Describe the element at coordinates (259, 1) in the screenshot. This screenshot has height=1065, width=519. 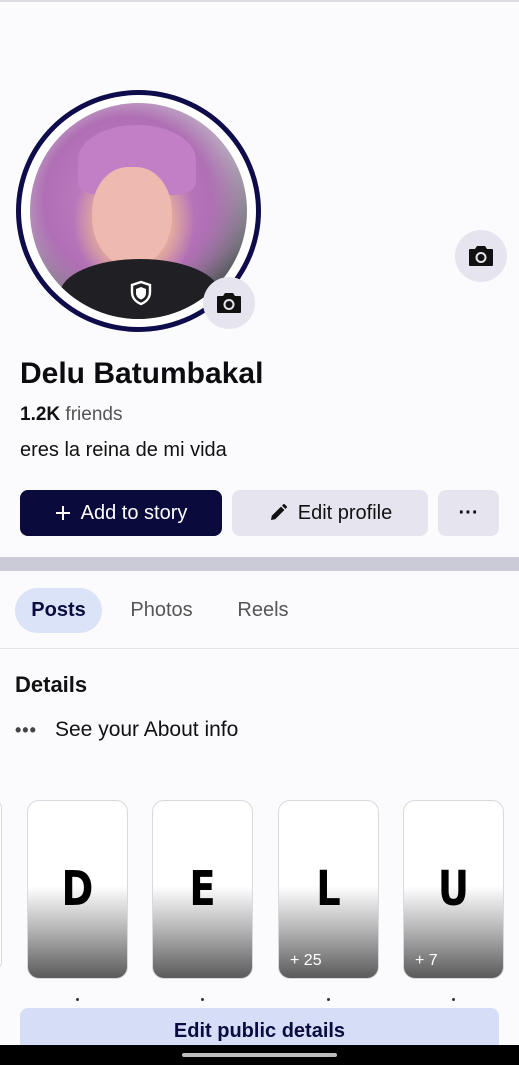
I see `top-divider` at that location.